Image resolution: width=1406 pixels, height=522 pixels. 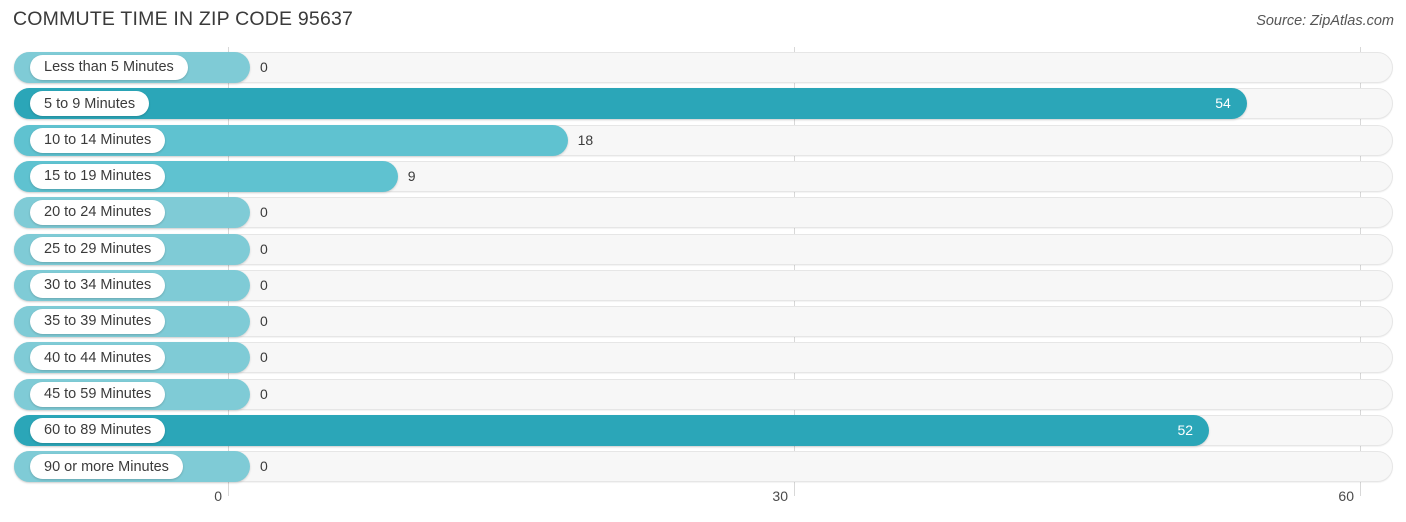 I want to click on category-label-pill: 10 to 14 Minutes, so click(x=98, y=140).